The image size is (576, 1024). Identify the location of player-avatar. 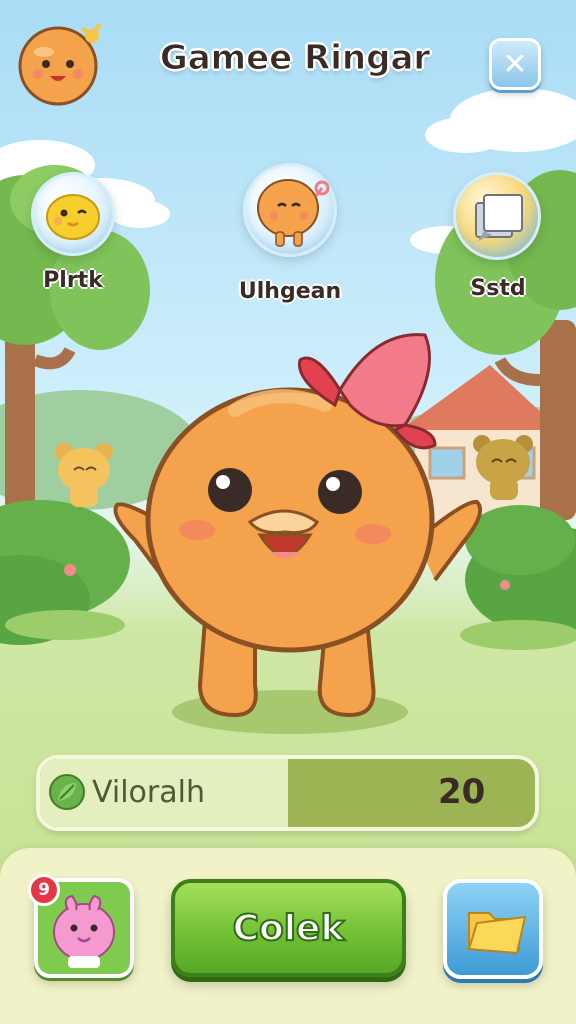
(61, 63).